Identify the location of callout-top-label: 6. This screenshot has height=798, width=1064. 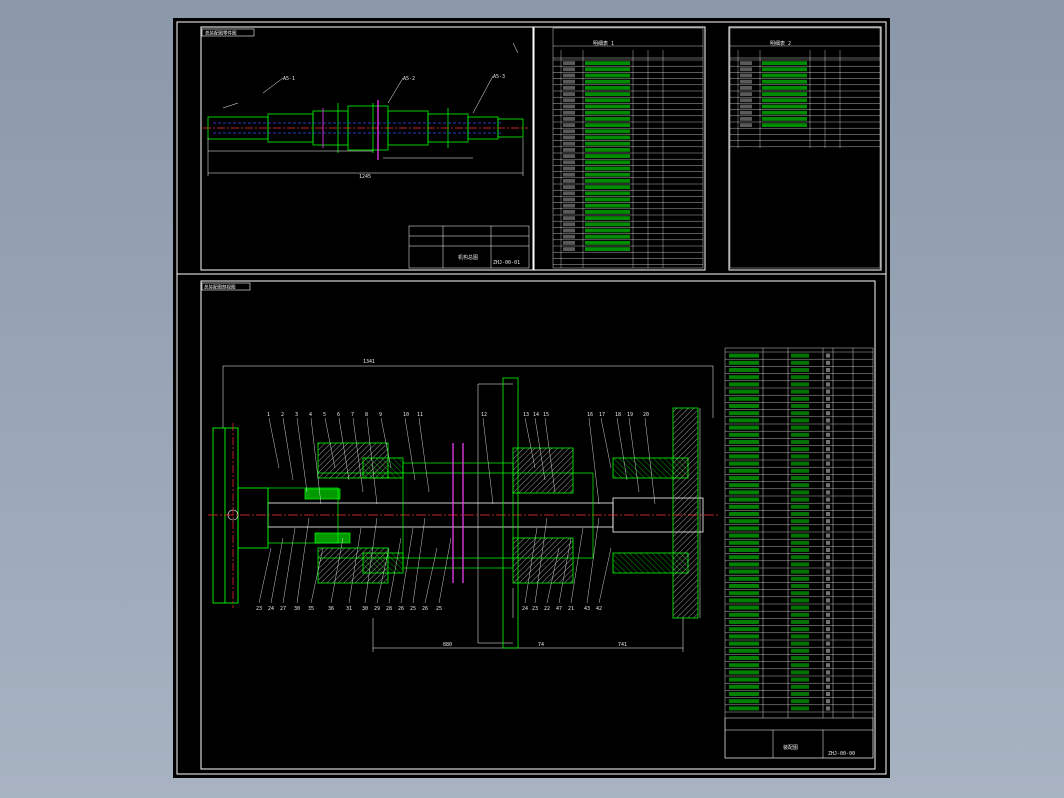
(338, 415).